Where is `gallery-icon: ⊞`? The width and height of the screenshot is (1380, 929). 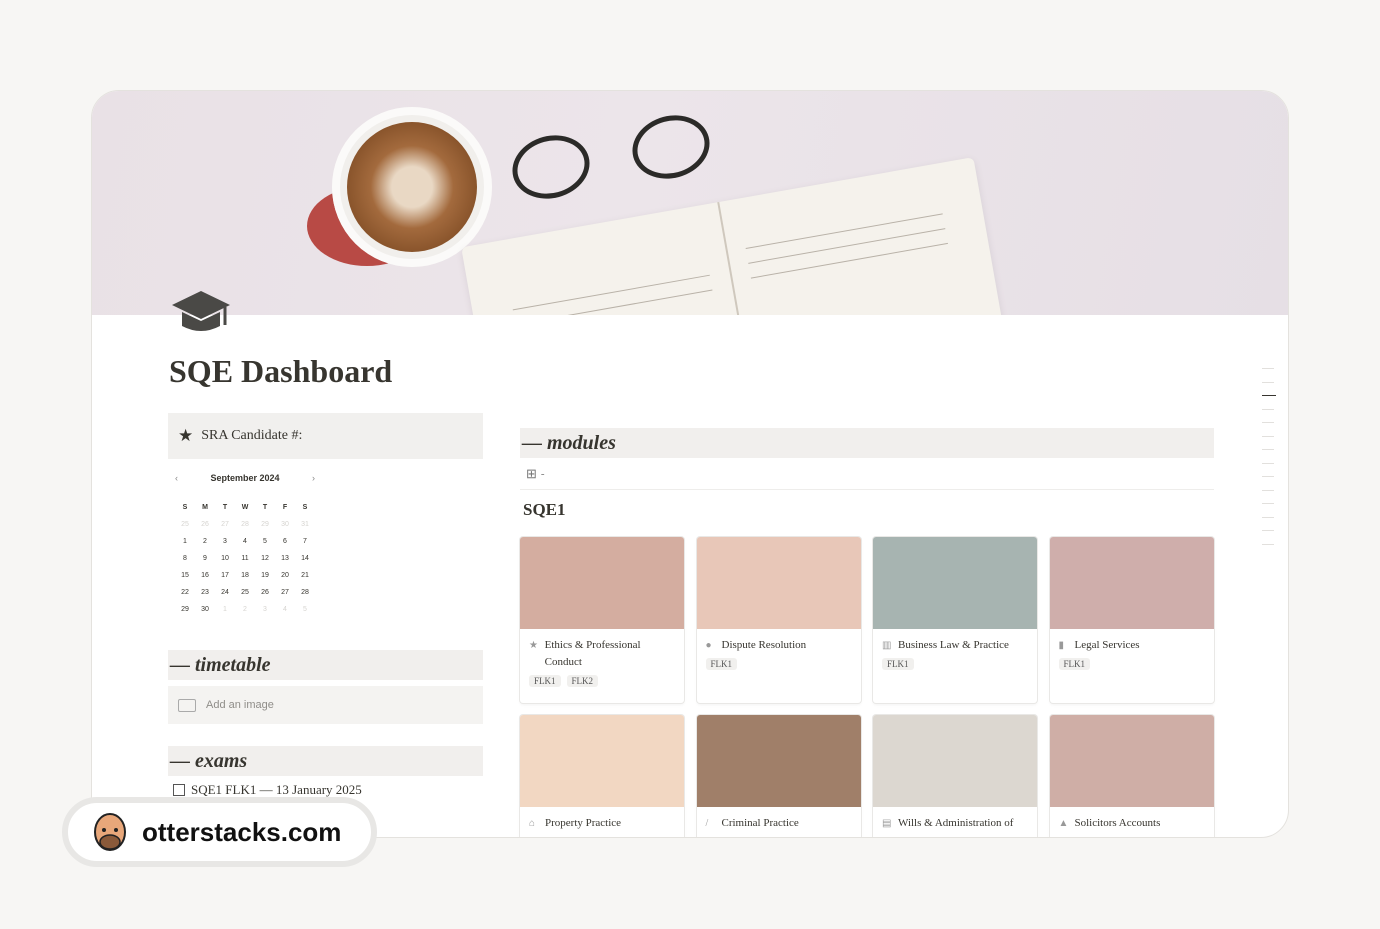 gallery-icon: ⊞ is located at coordinates (531, 473).